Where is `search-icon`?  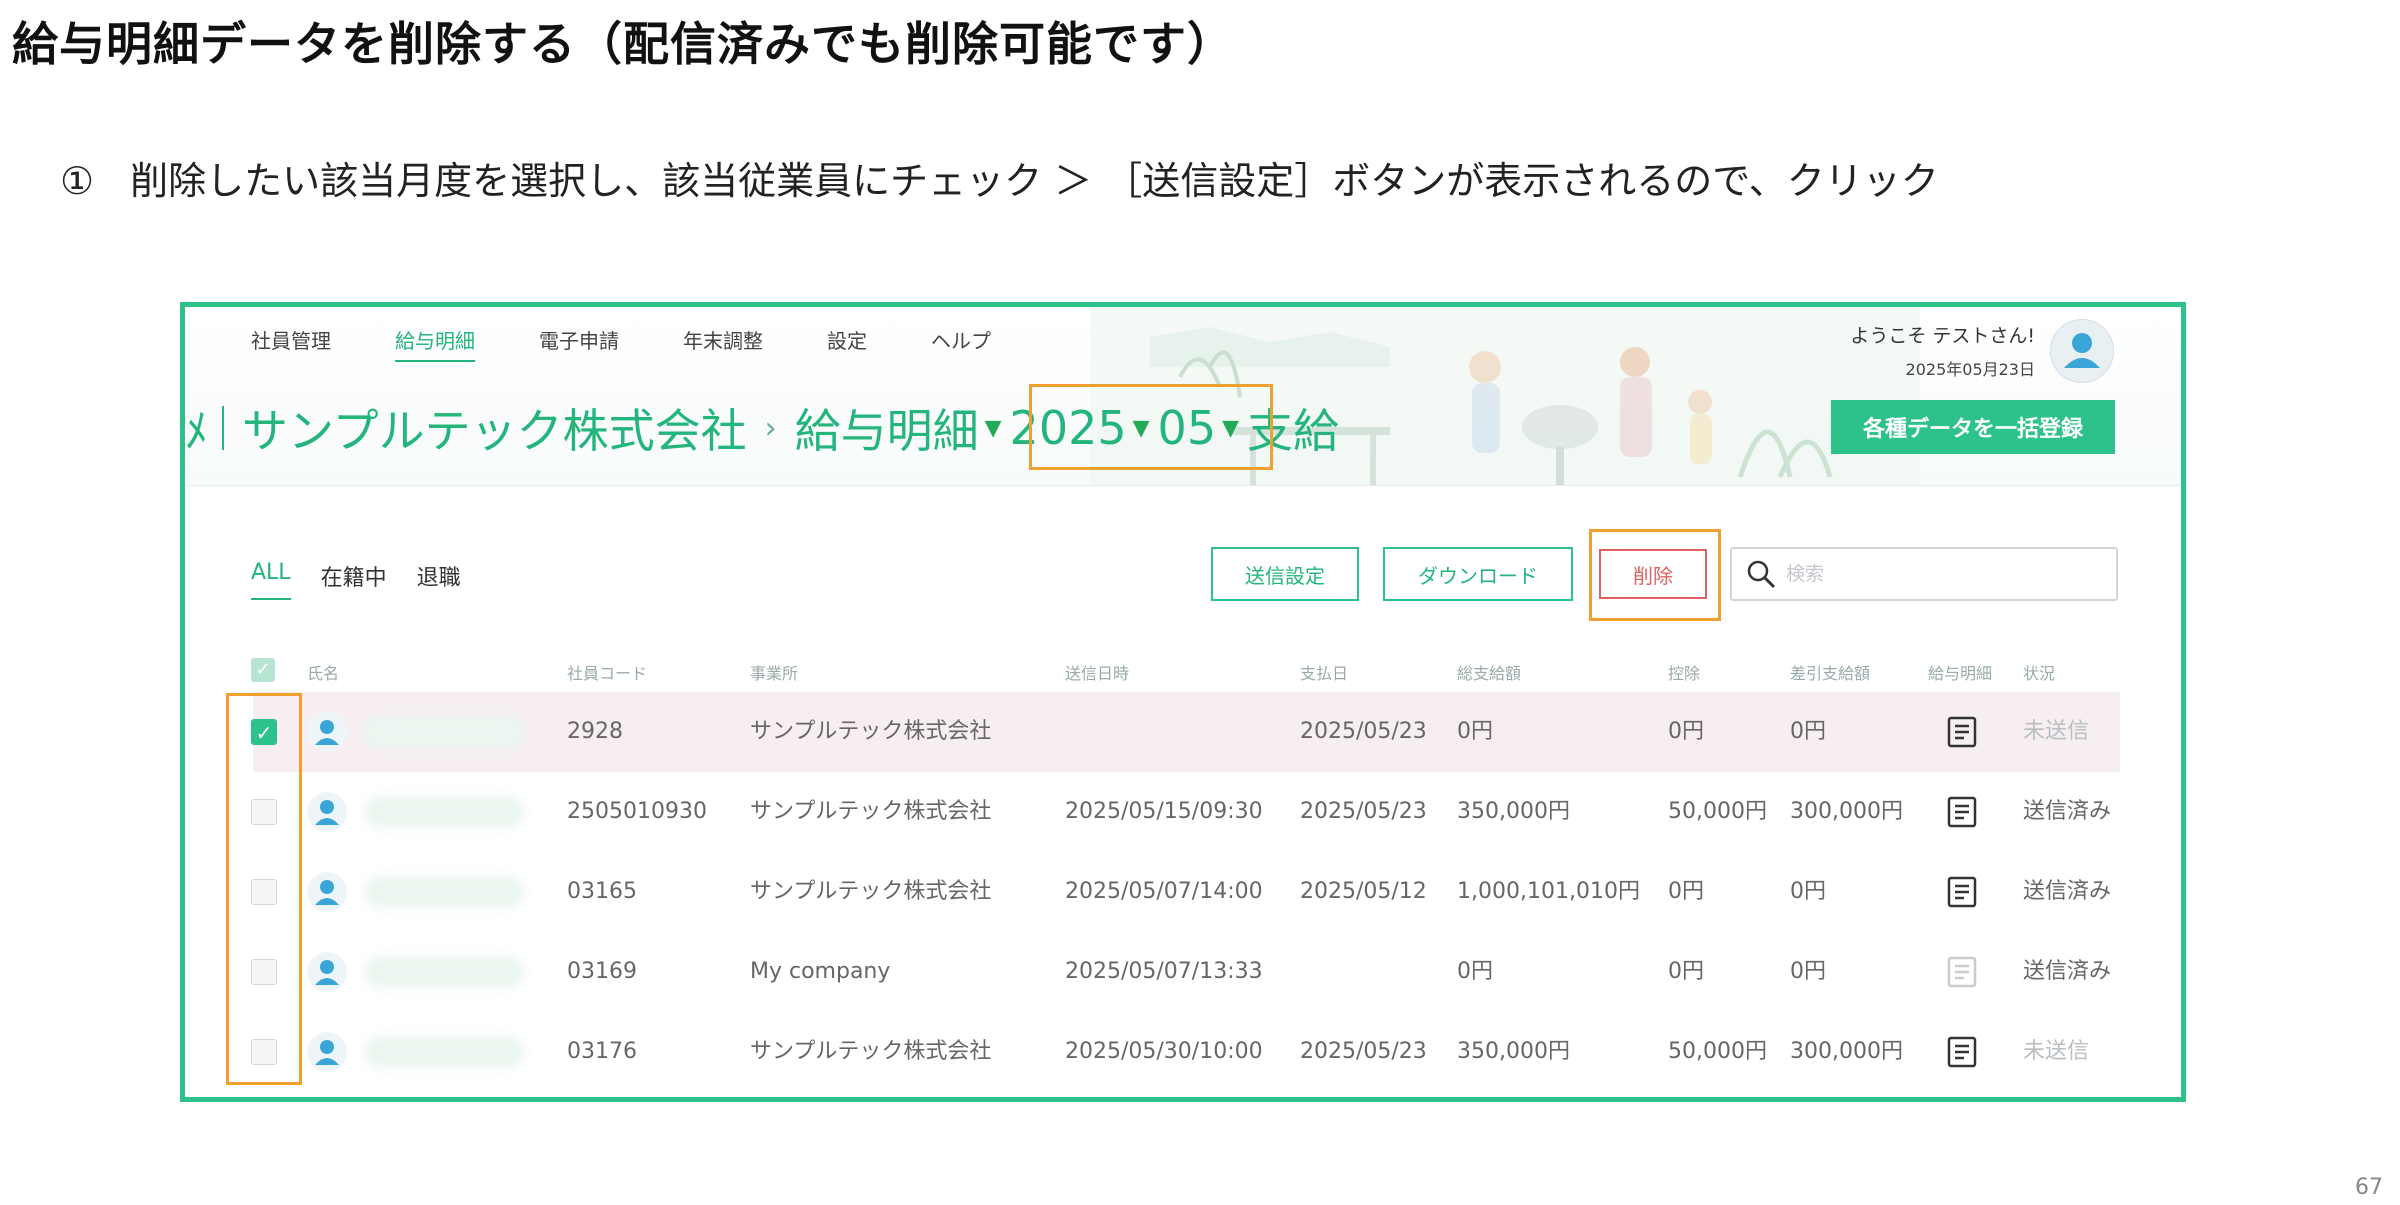
search-icon is located at coordinates (1761, 574).